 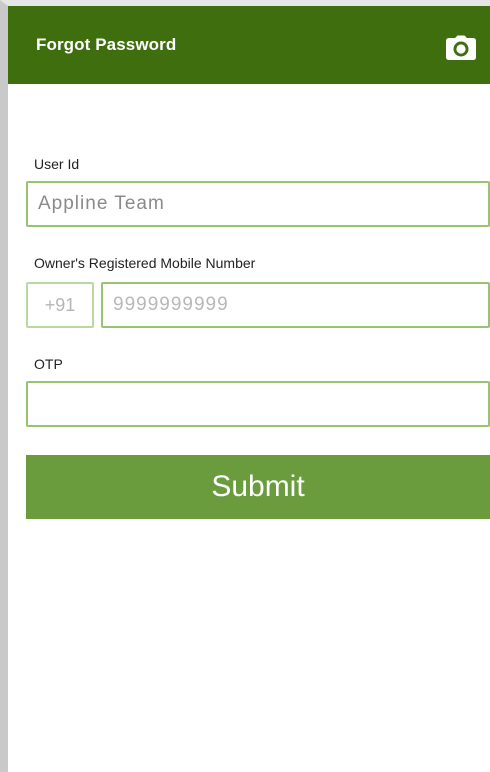 What do you see at coordinates (258, 487) in the screenshot?
I see `submit-button: Submit` at bounding box center [258, 487].